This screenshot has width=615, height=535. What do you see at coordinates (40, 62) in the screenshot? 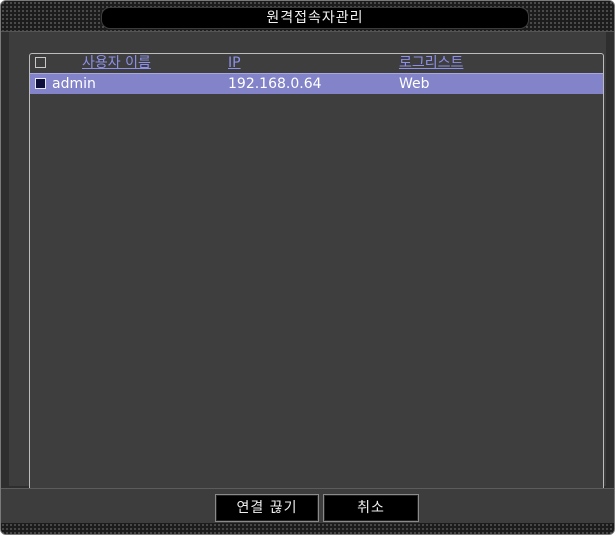
I see `select-all-checkbox` at bounding box center [40, 62].